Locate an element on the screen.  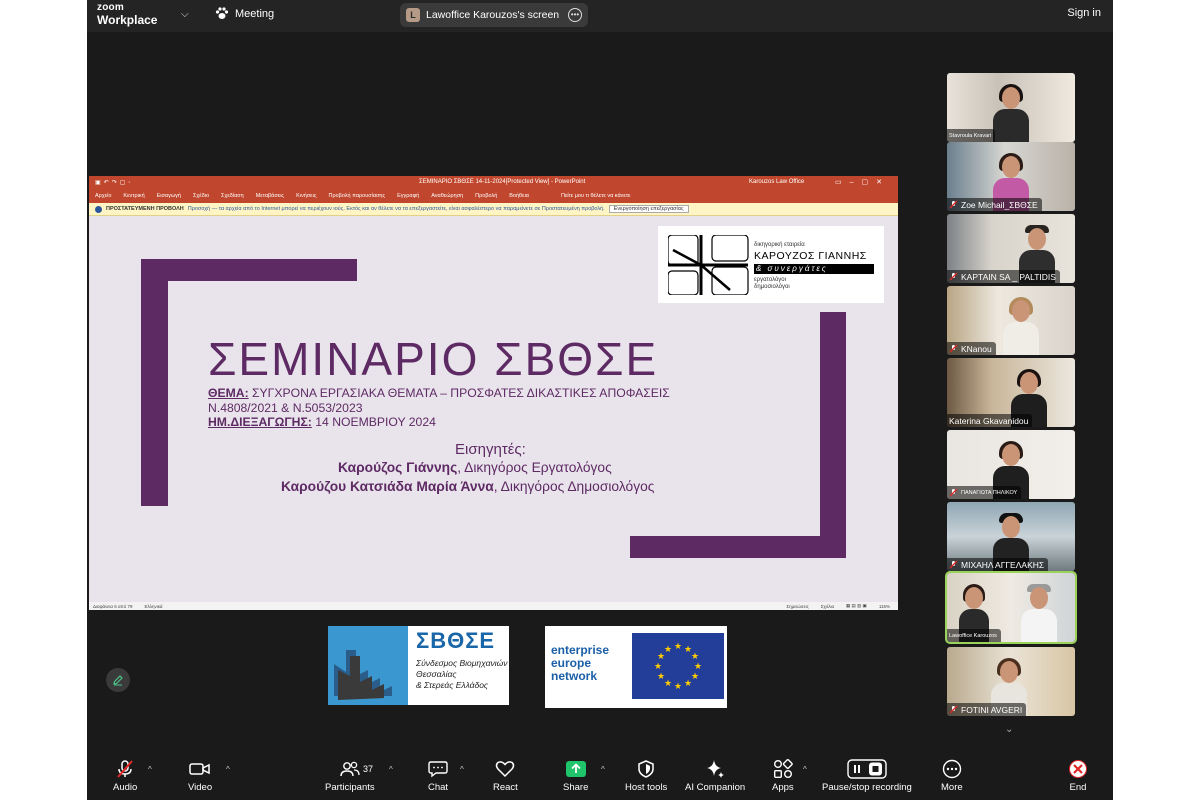
pen-icon is located at coordinates (118, 680).